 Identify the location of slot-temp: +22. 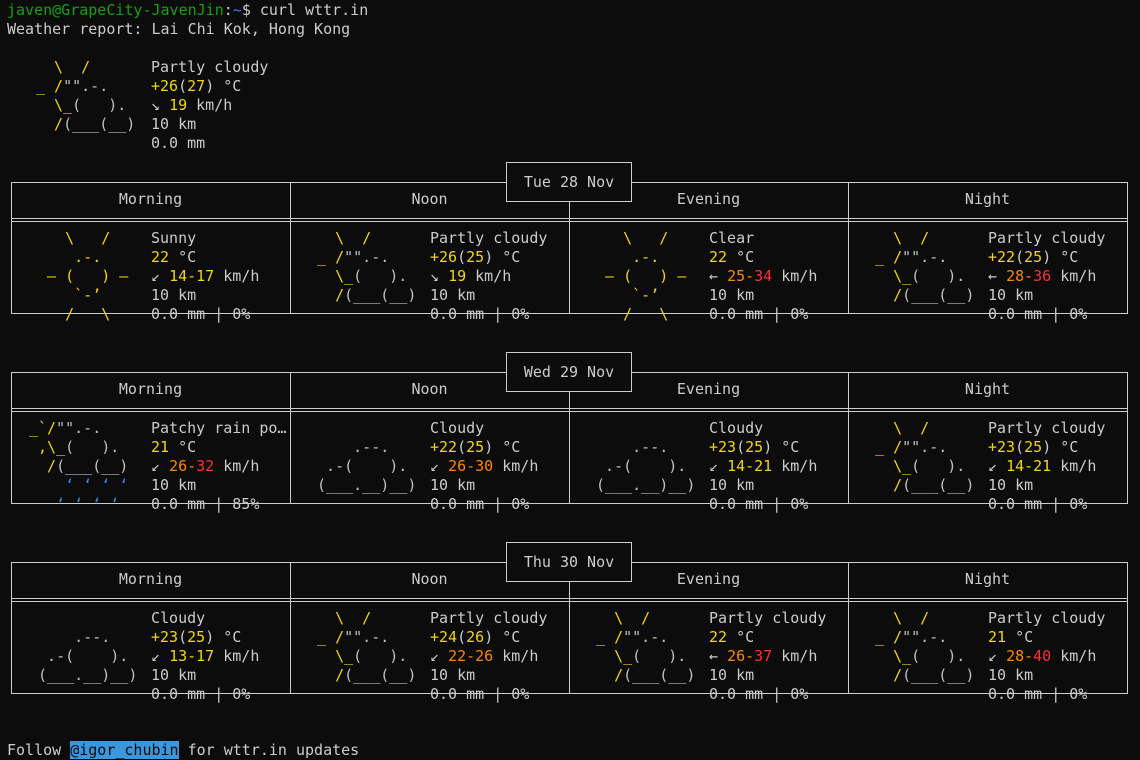
(1002, 257).